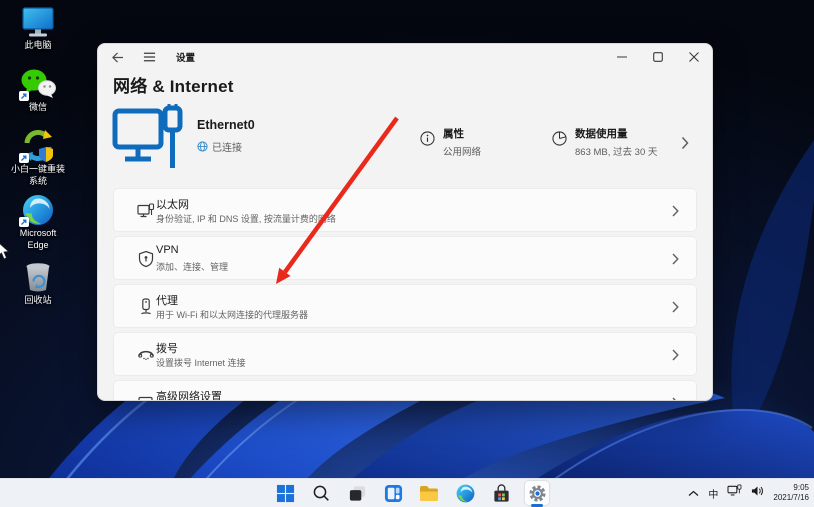 This screenshot has height=507, width=814. Describe the element at coordinates (37, 180) in the screenshot. I see `desktop-icon-label-line2: 系统` at that location.